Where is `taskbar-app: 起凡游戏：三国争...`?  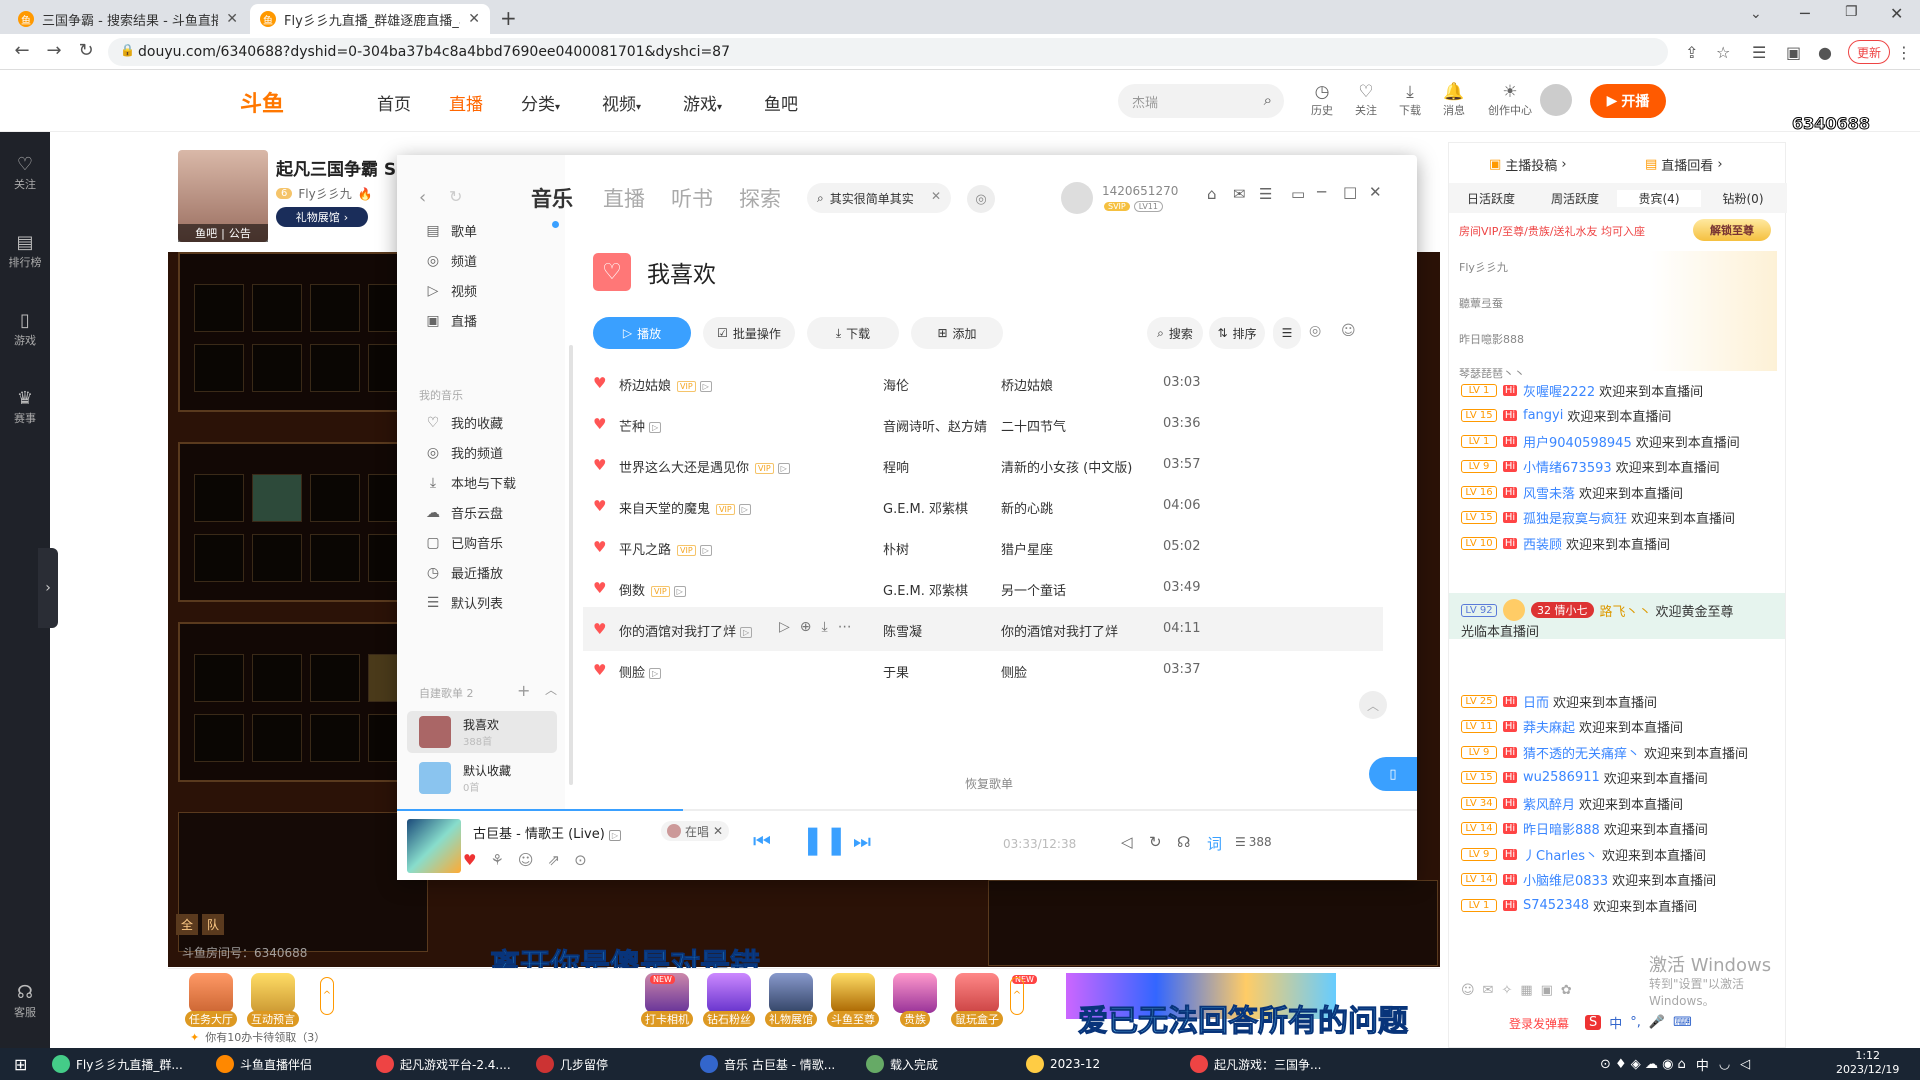
taskbar-app: 起凡游戏：三国争... is located at coordinates (1255, 1064).